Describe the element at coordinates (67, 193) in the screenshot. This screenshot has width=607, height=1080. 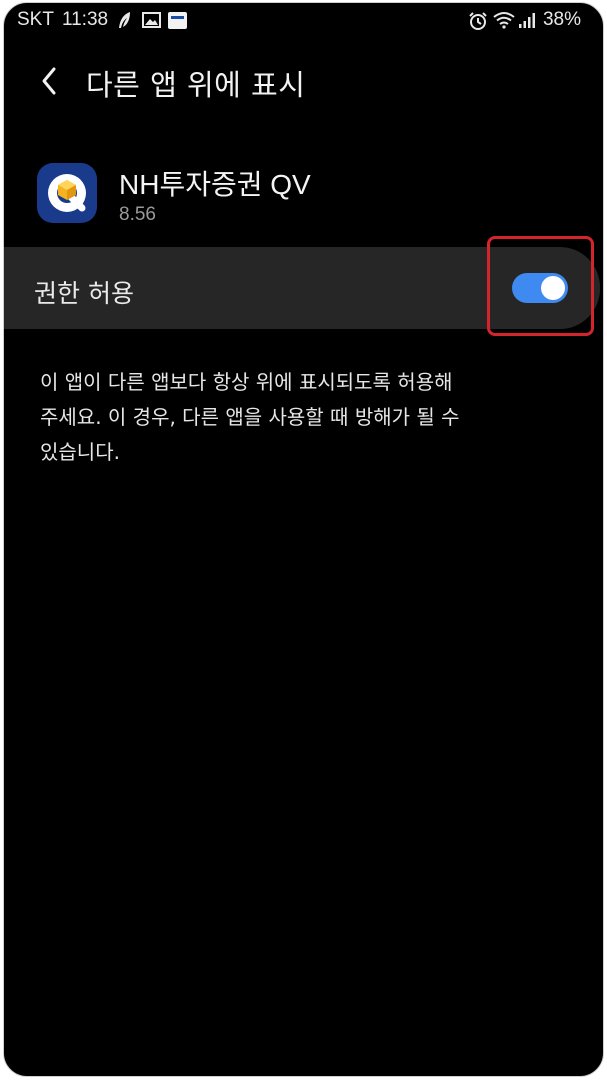
I see `app-icon` at that location.